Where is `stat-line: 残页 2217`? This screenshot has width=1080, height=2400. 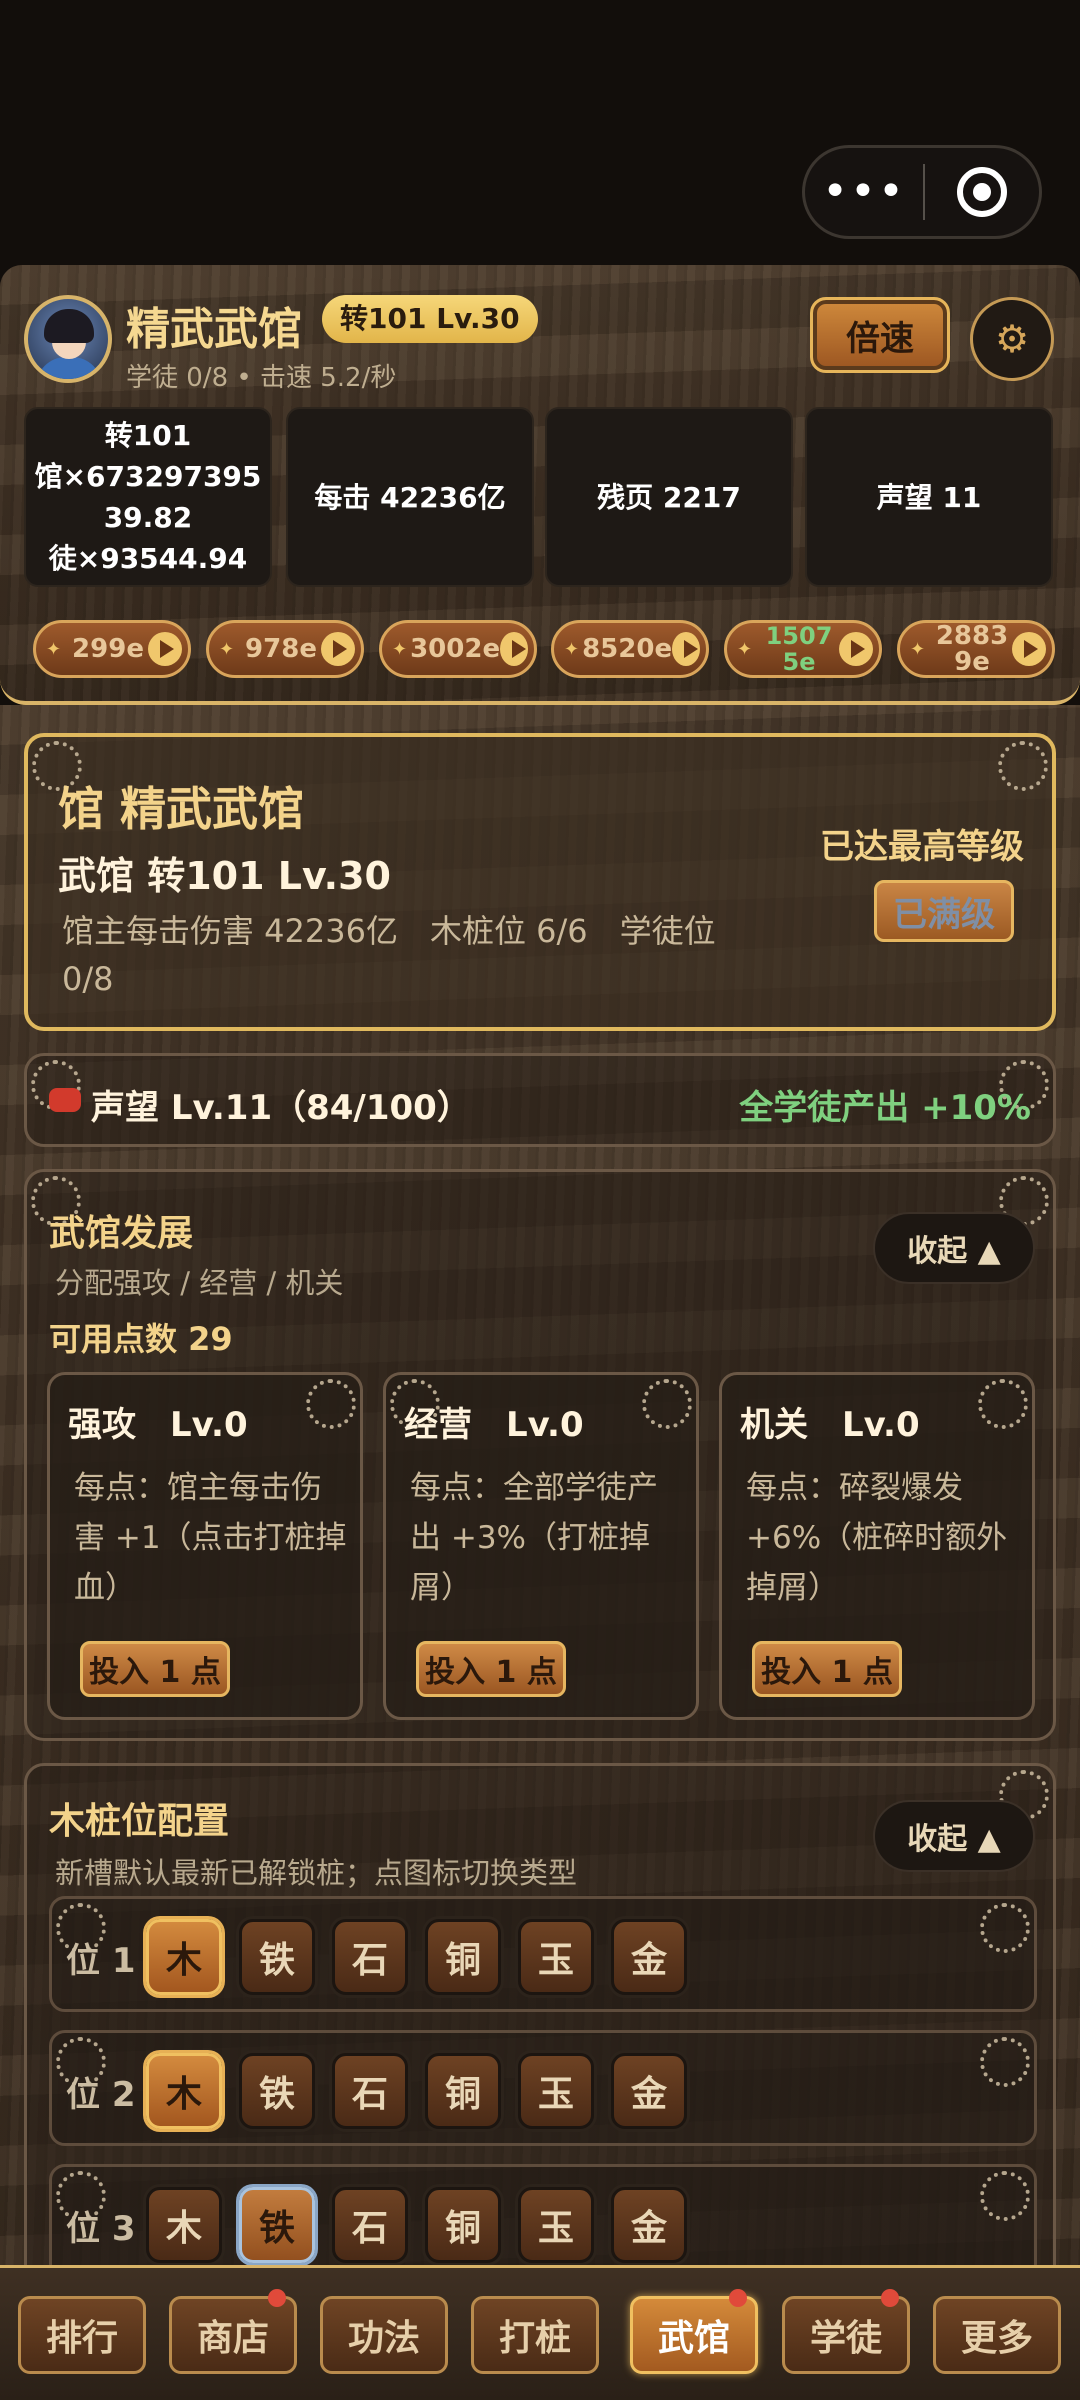 stat-line: 残页 2217 is located at coordinates (669, 497).